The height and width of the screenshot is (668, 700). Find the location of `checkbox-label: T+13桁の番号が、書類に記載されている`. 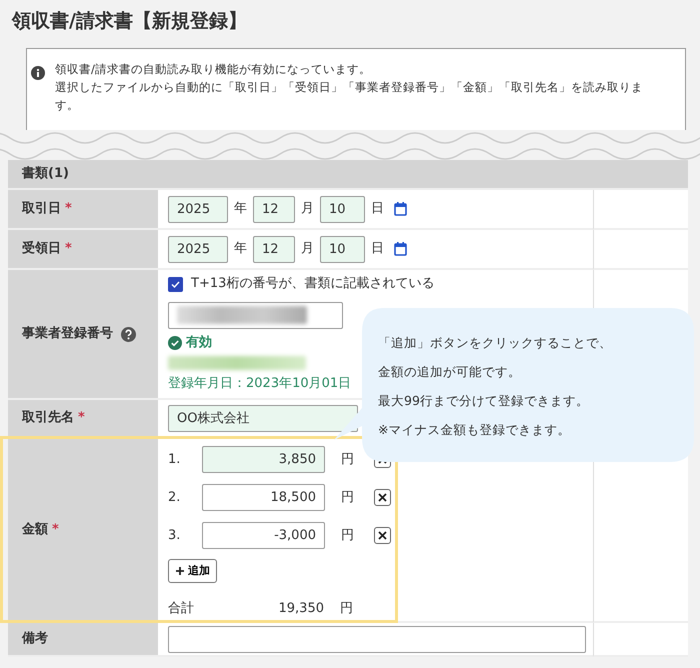

checkbox-label: T+13桁の番号が、書類に記載されている is located at coordinates (312, 284).